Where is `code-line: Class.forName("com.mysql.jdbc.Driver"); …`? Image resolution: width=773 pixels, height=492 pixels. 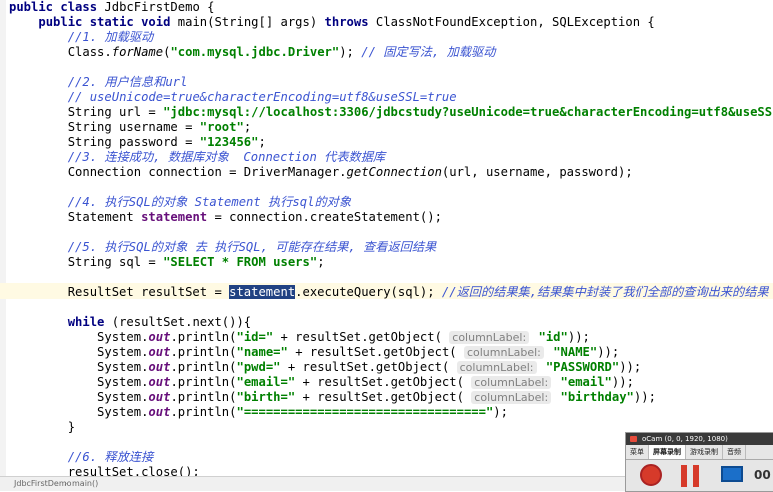
code-line: Class.forName("com.mysql.jdbc.Driver"); … is located at coordinates (252, 52).